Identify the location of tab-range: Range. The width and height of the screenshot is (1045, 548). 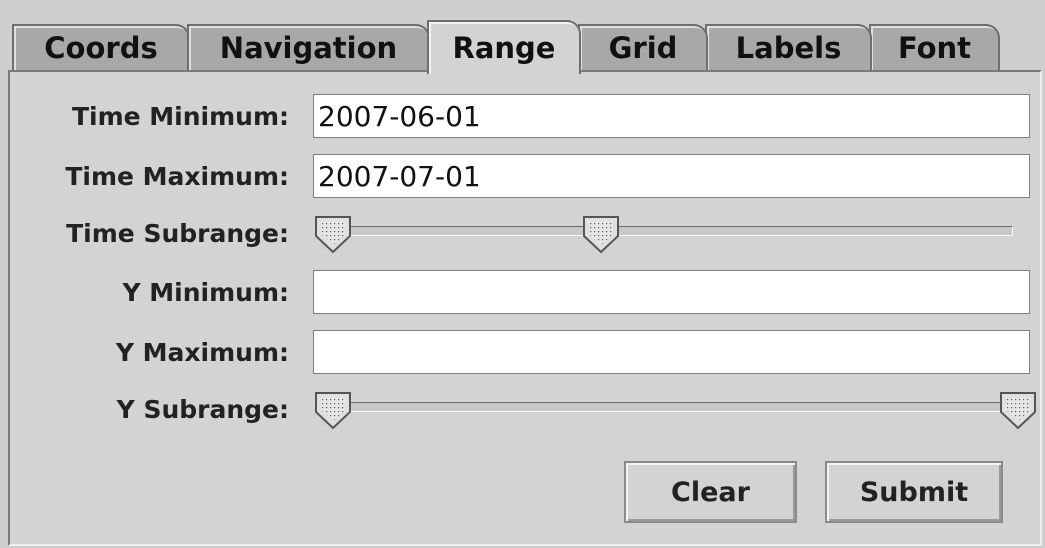
(504, 47).